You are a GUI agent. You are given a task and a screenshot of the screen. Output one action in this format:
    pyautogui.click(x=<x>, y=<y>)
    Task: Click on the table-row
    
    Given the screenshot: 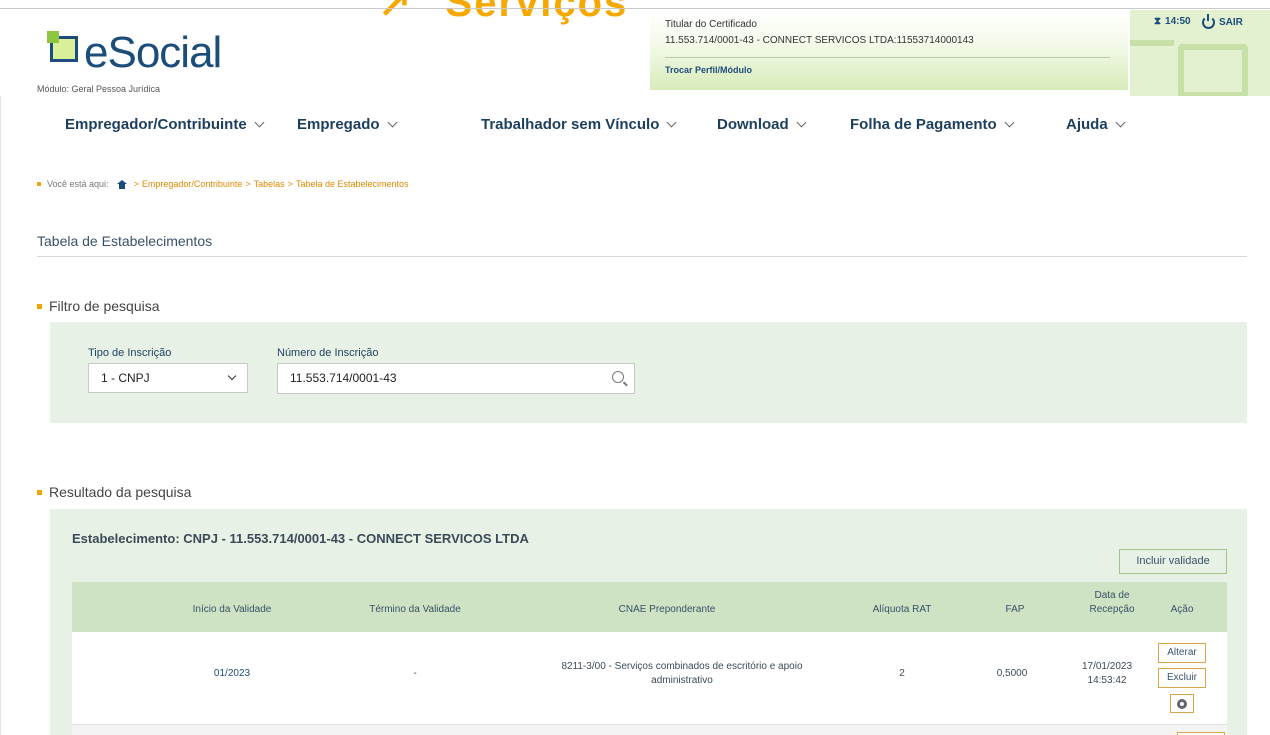 What is the action you would take?
    pyautogui.click(x=649, y=729)
    